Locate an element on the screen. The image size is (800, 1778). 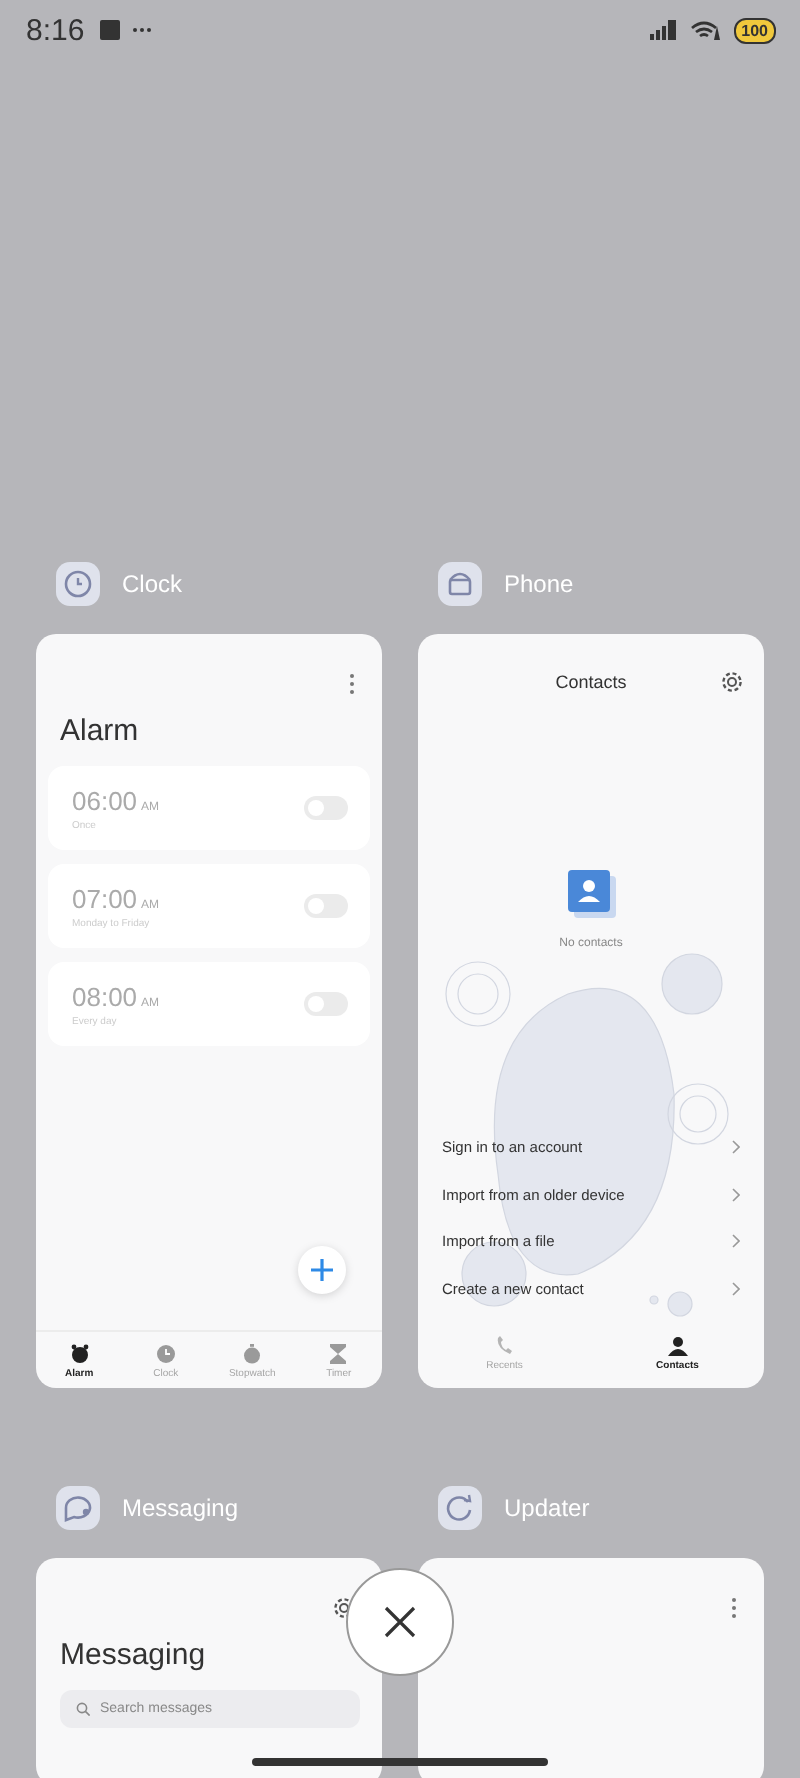
screen-title: Contacts is located at coordinates (591, 682).